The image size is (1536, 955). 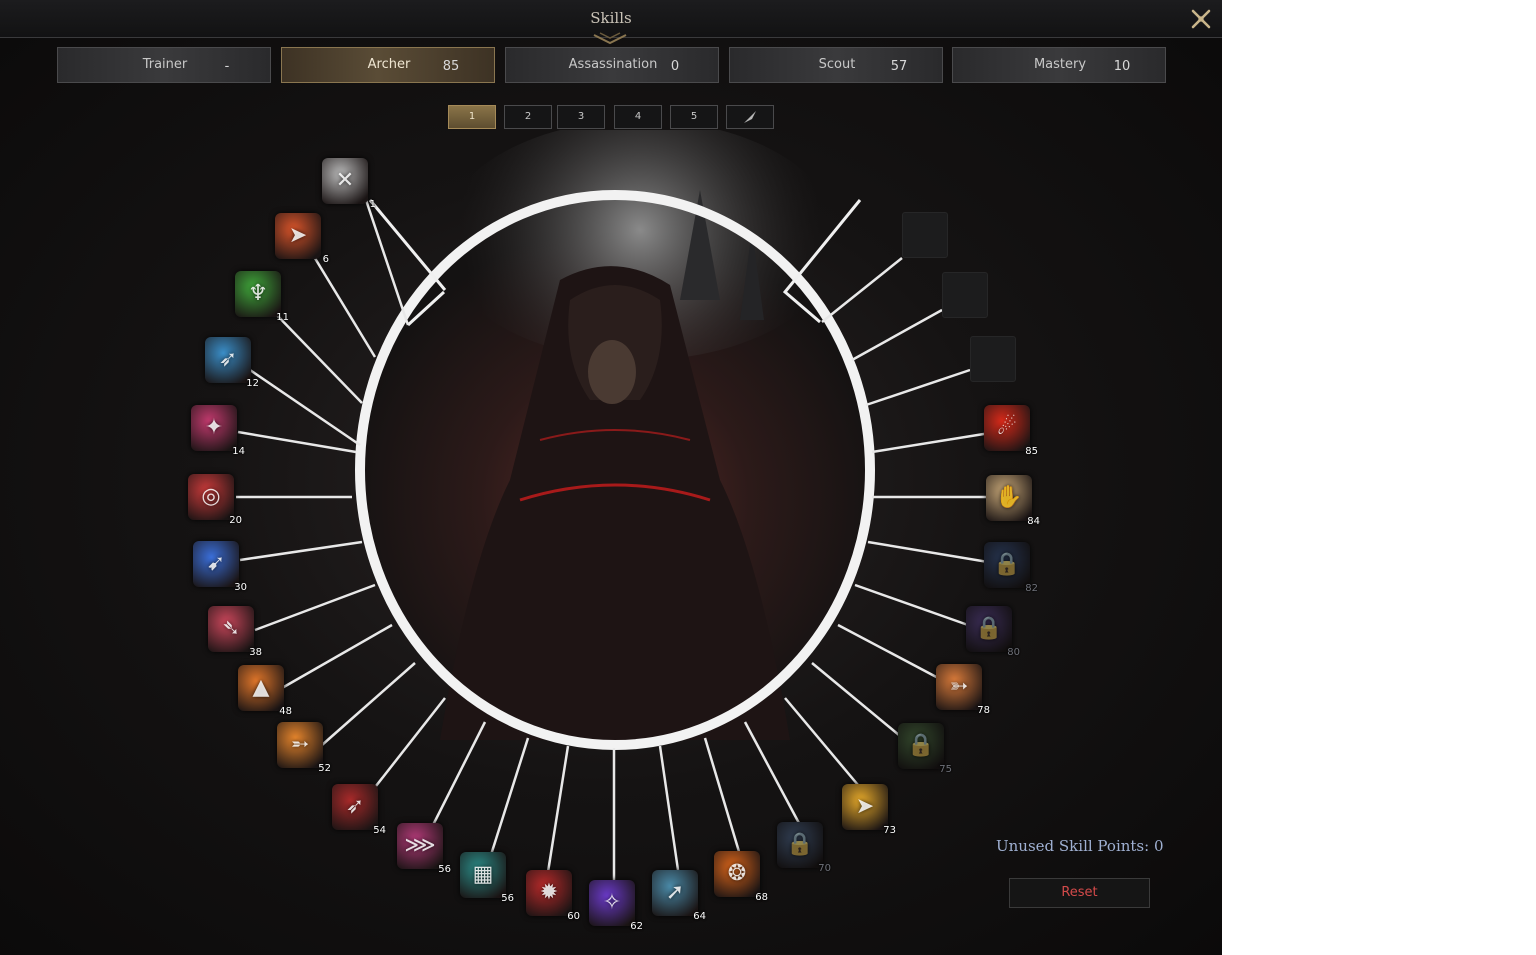 What do you see at coordinates (761, 897) in the screenshot?
I see `skill-level-requirement: 68` at bounding box center [761, 897].